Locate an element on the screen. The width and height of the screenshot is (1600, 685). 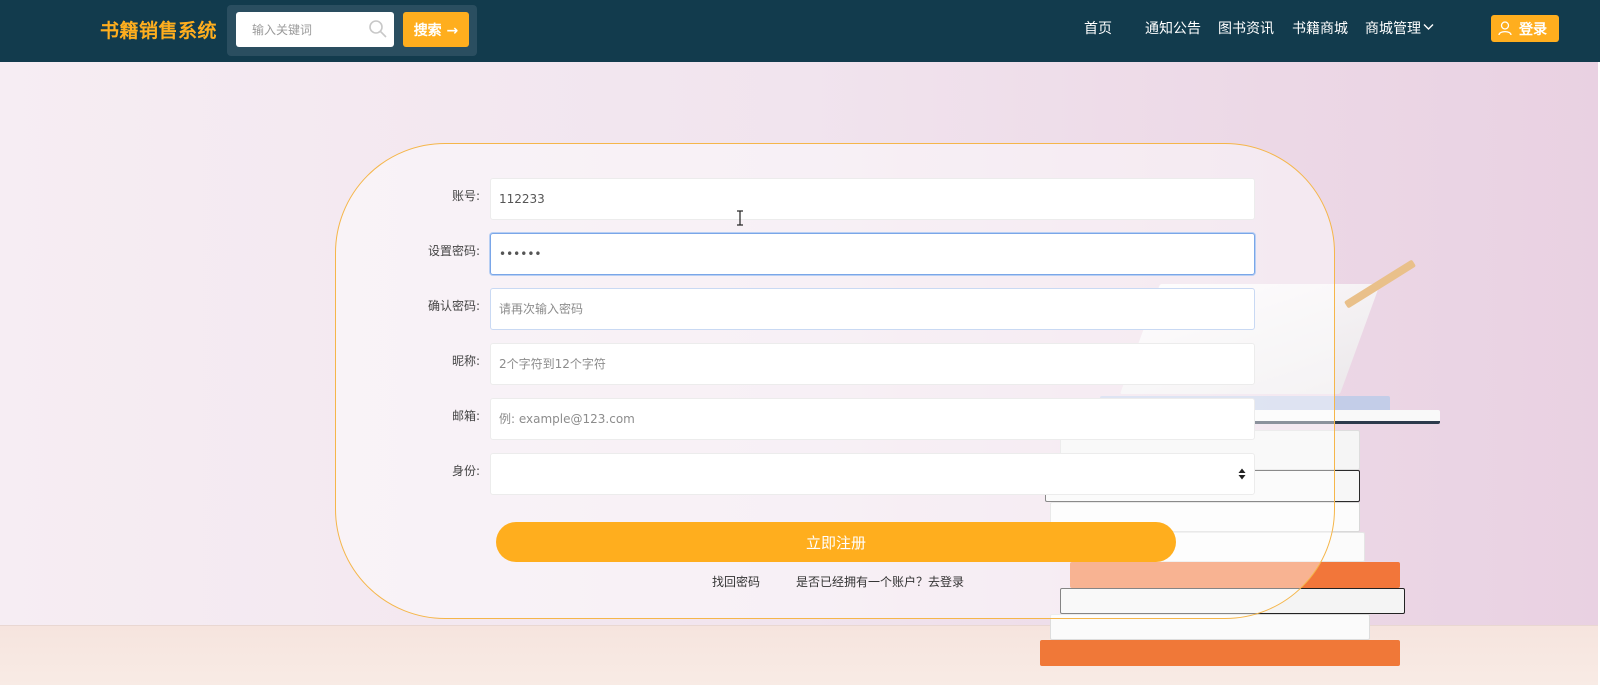
forgot-password-link: 找回密码 is located at coordinates (736, 581).